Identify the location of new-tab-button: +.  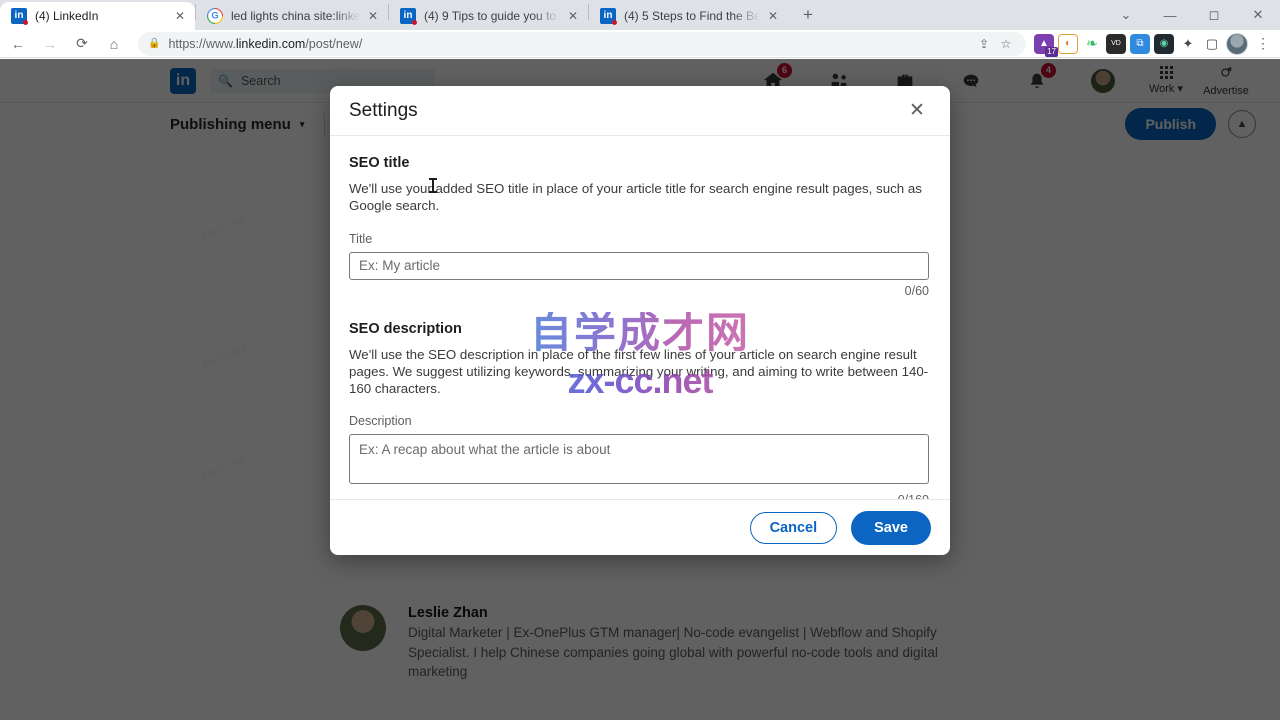
(808, 15).